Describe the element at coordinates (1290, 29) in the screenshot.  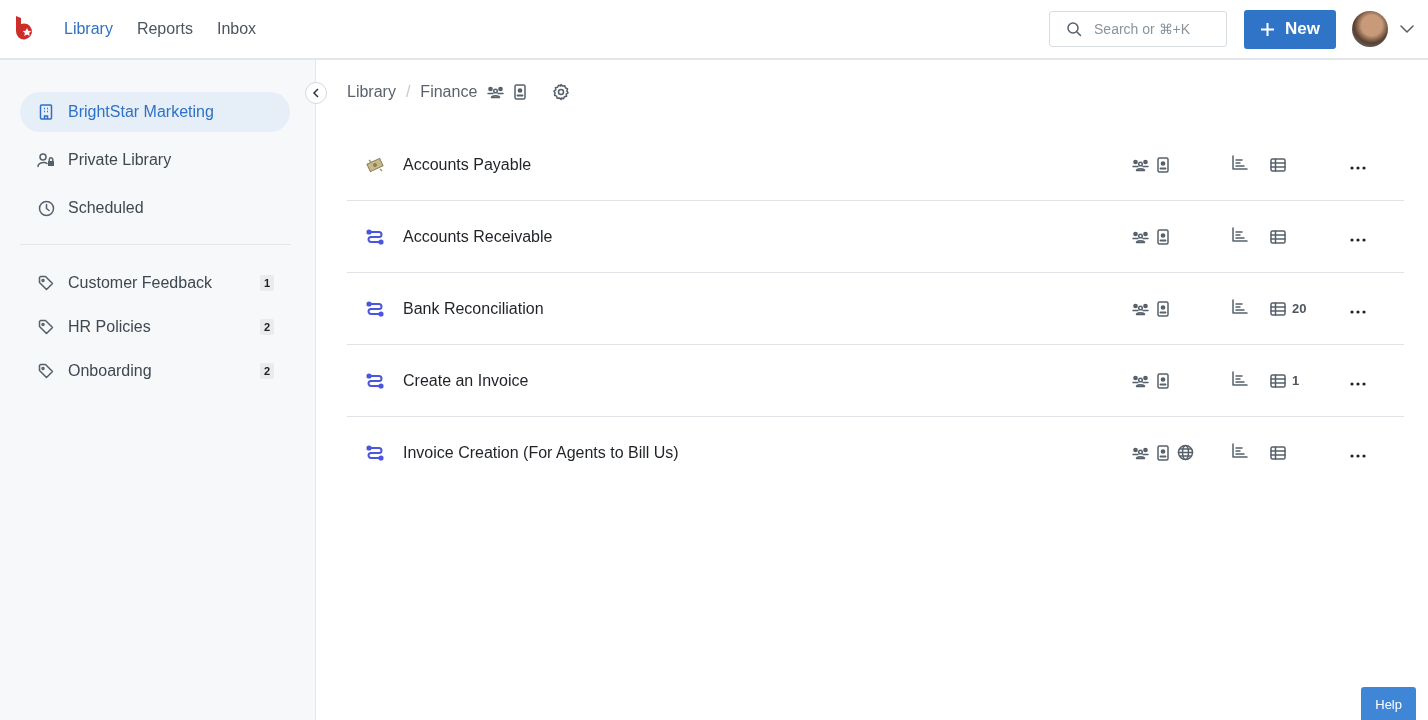
I see `new-button: New` at that location.